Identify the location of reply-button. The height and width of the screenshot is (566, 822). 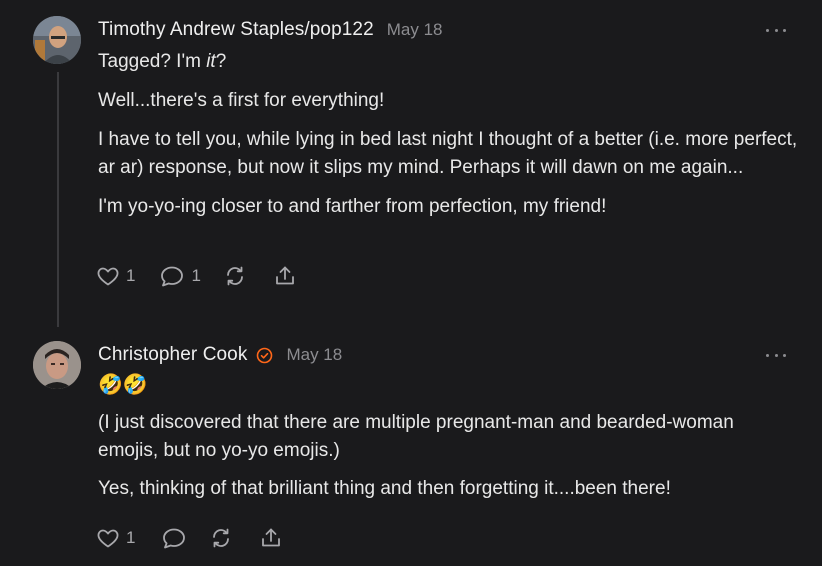
(174, 538).